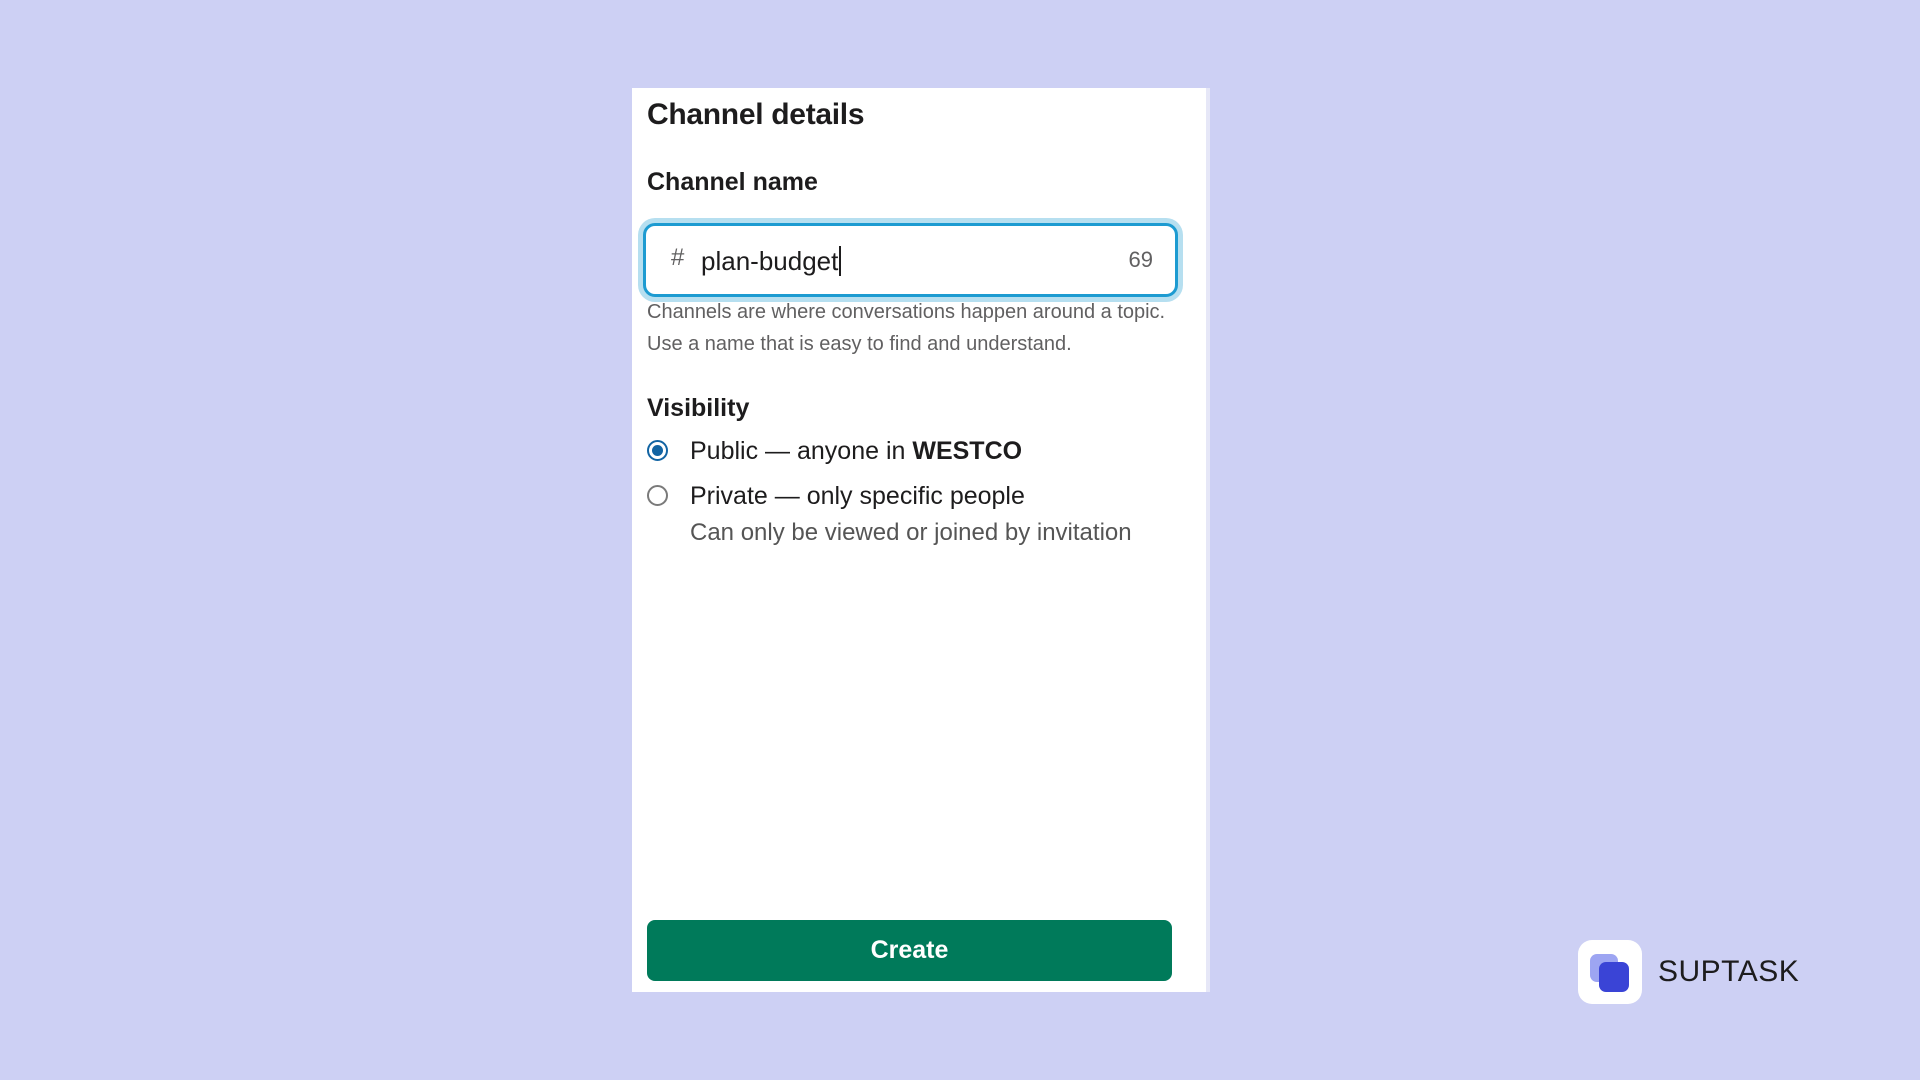 Image resolution: width=1920 pixels, height=1080 pixels. I want to click on channel-name-input: # plan-budget 69, so click(910, 260).